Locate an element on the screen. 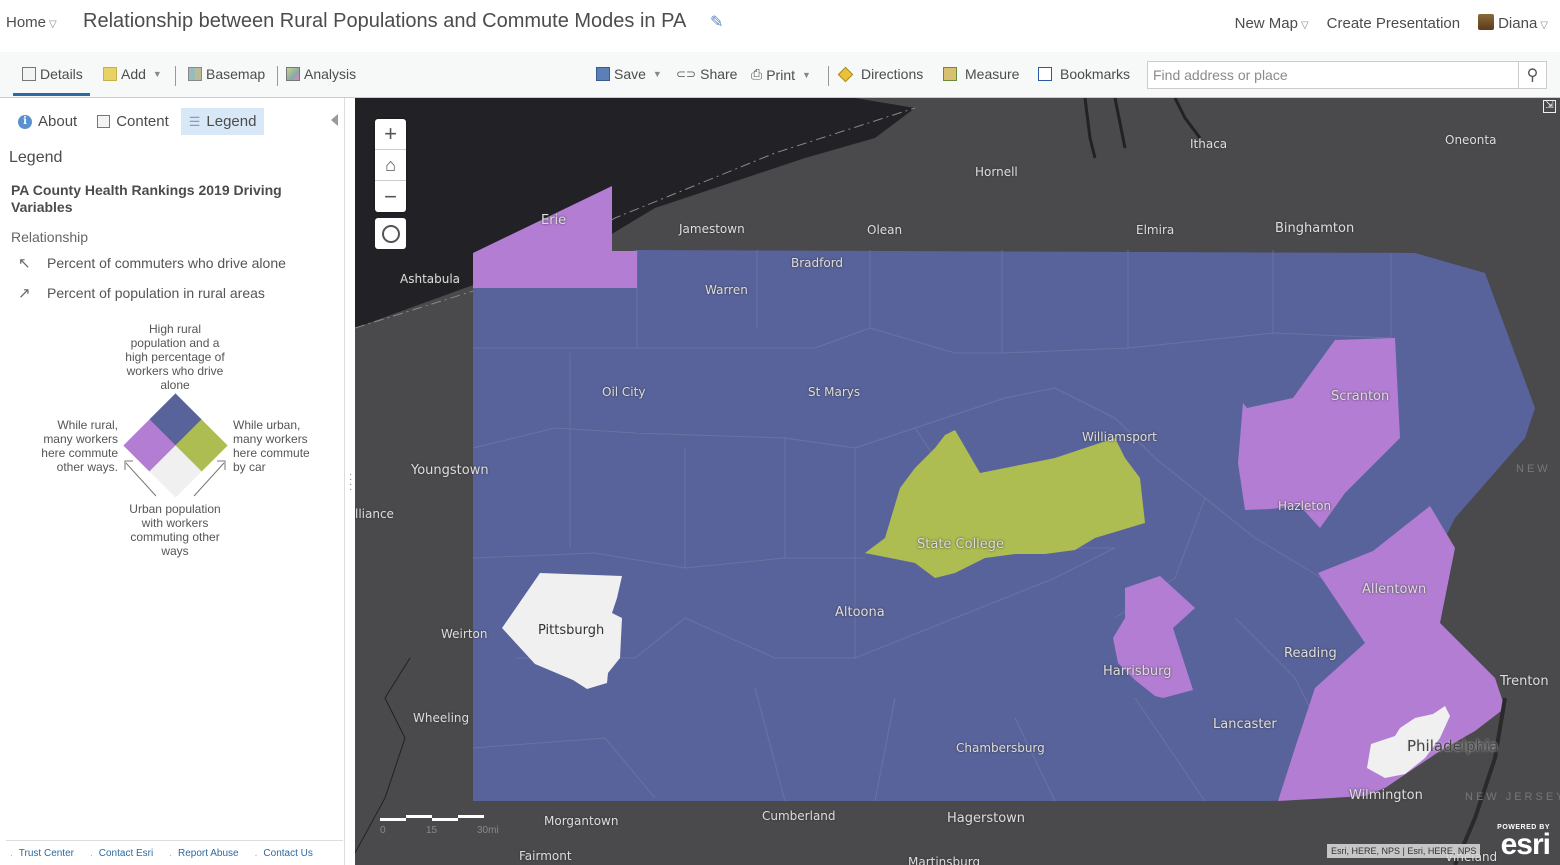  measure-label: Measure is located at coordinates (992, 74).